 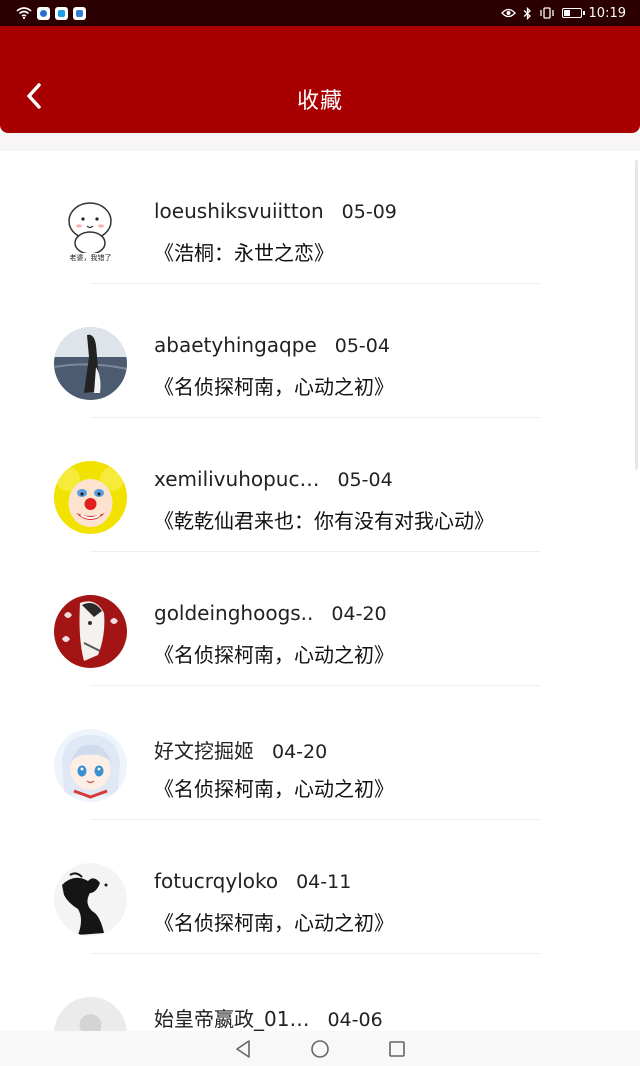 I want to click on wifi-icon, so click(x=24, y=13).